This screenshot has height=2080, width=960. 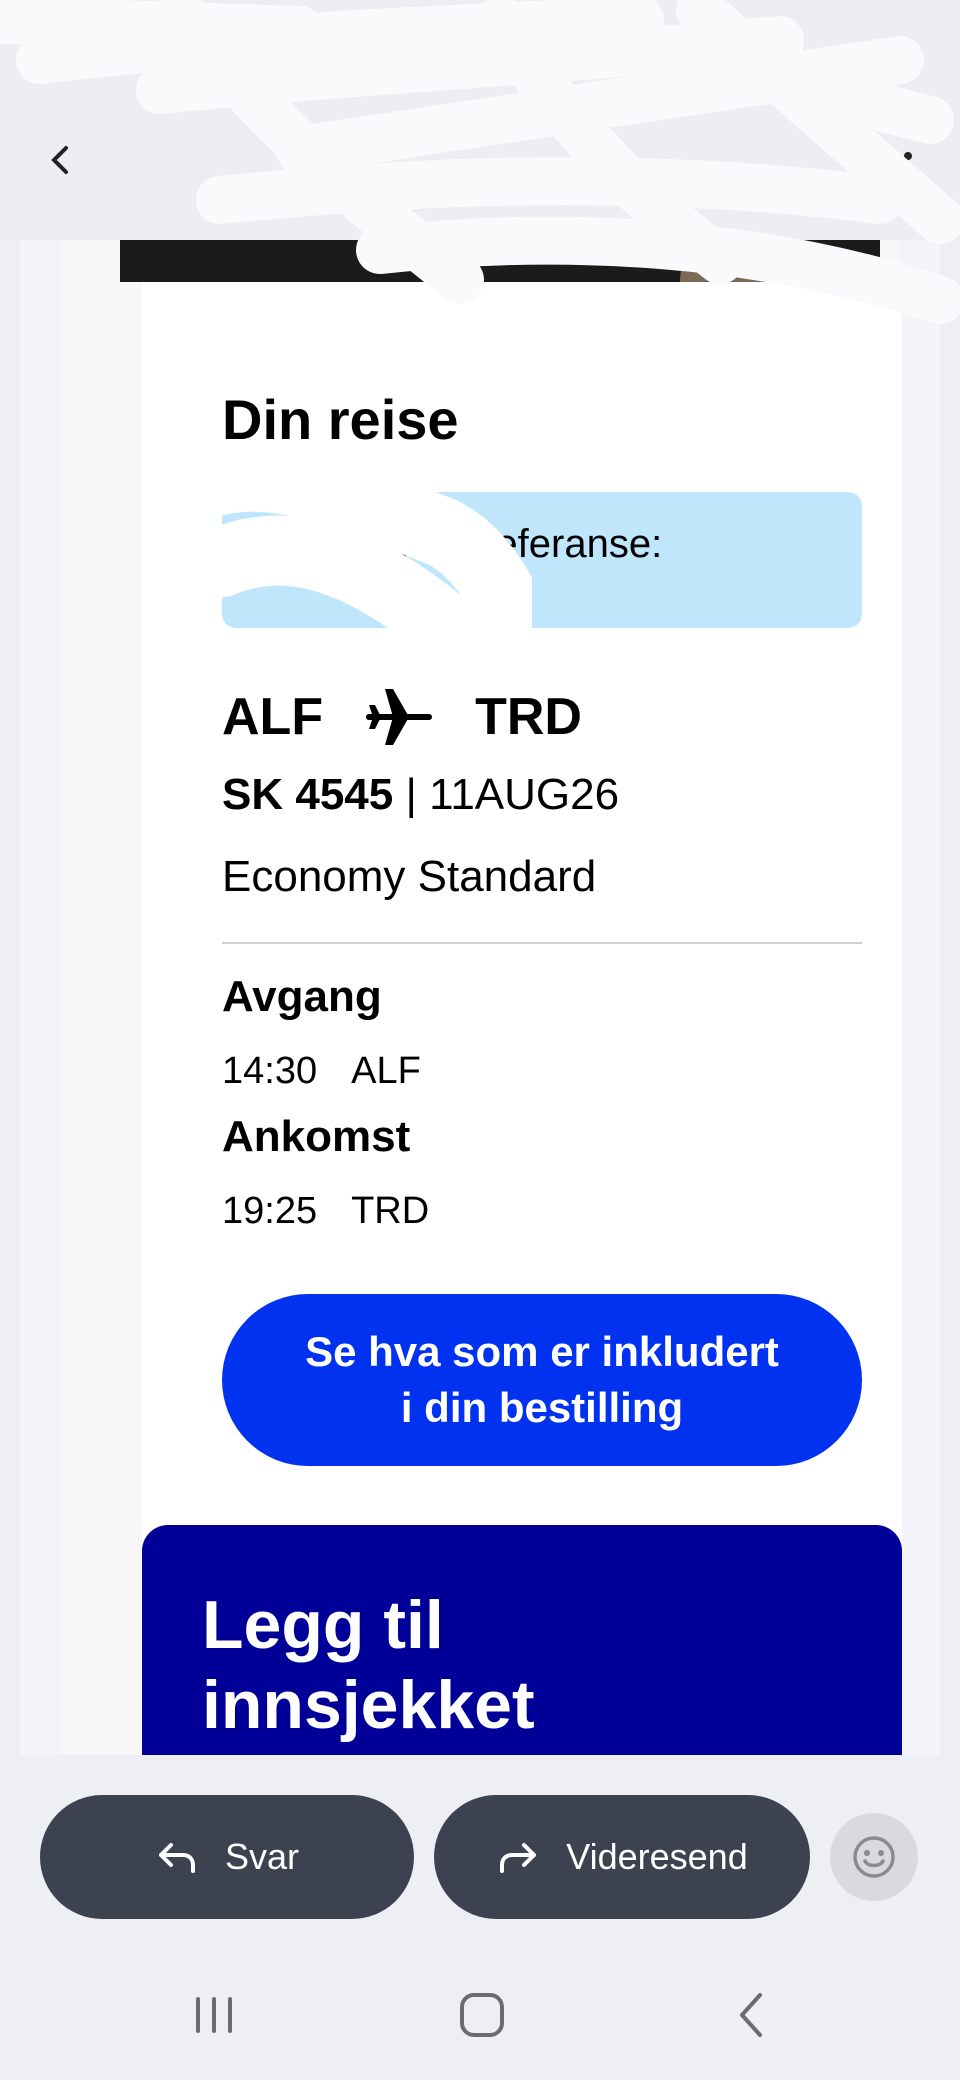 I want to click on cta-line-2: i din bestilling, so click(x=542, y=1407).